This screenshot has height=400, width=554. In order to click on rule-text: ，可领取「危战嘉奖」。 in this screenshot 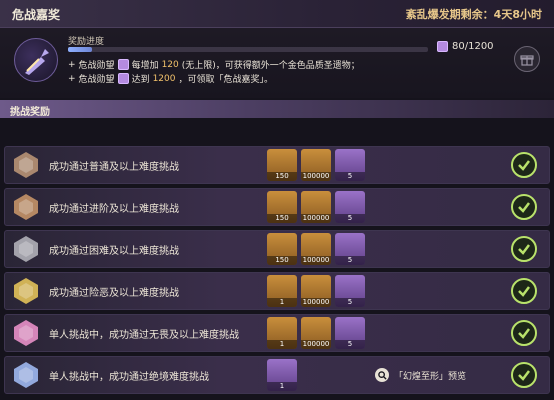, I will do `click(225, 80)`.